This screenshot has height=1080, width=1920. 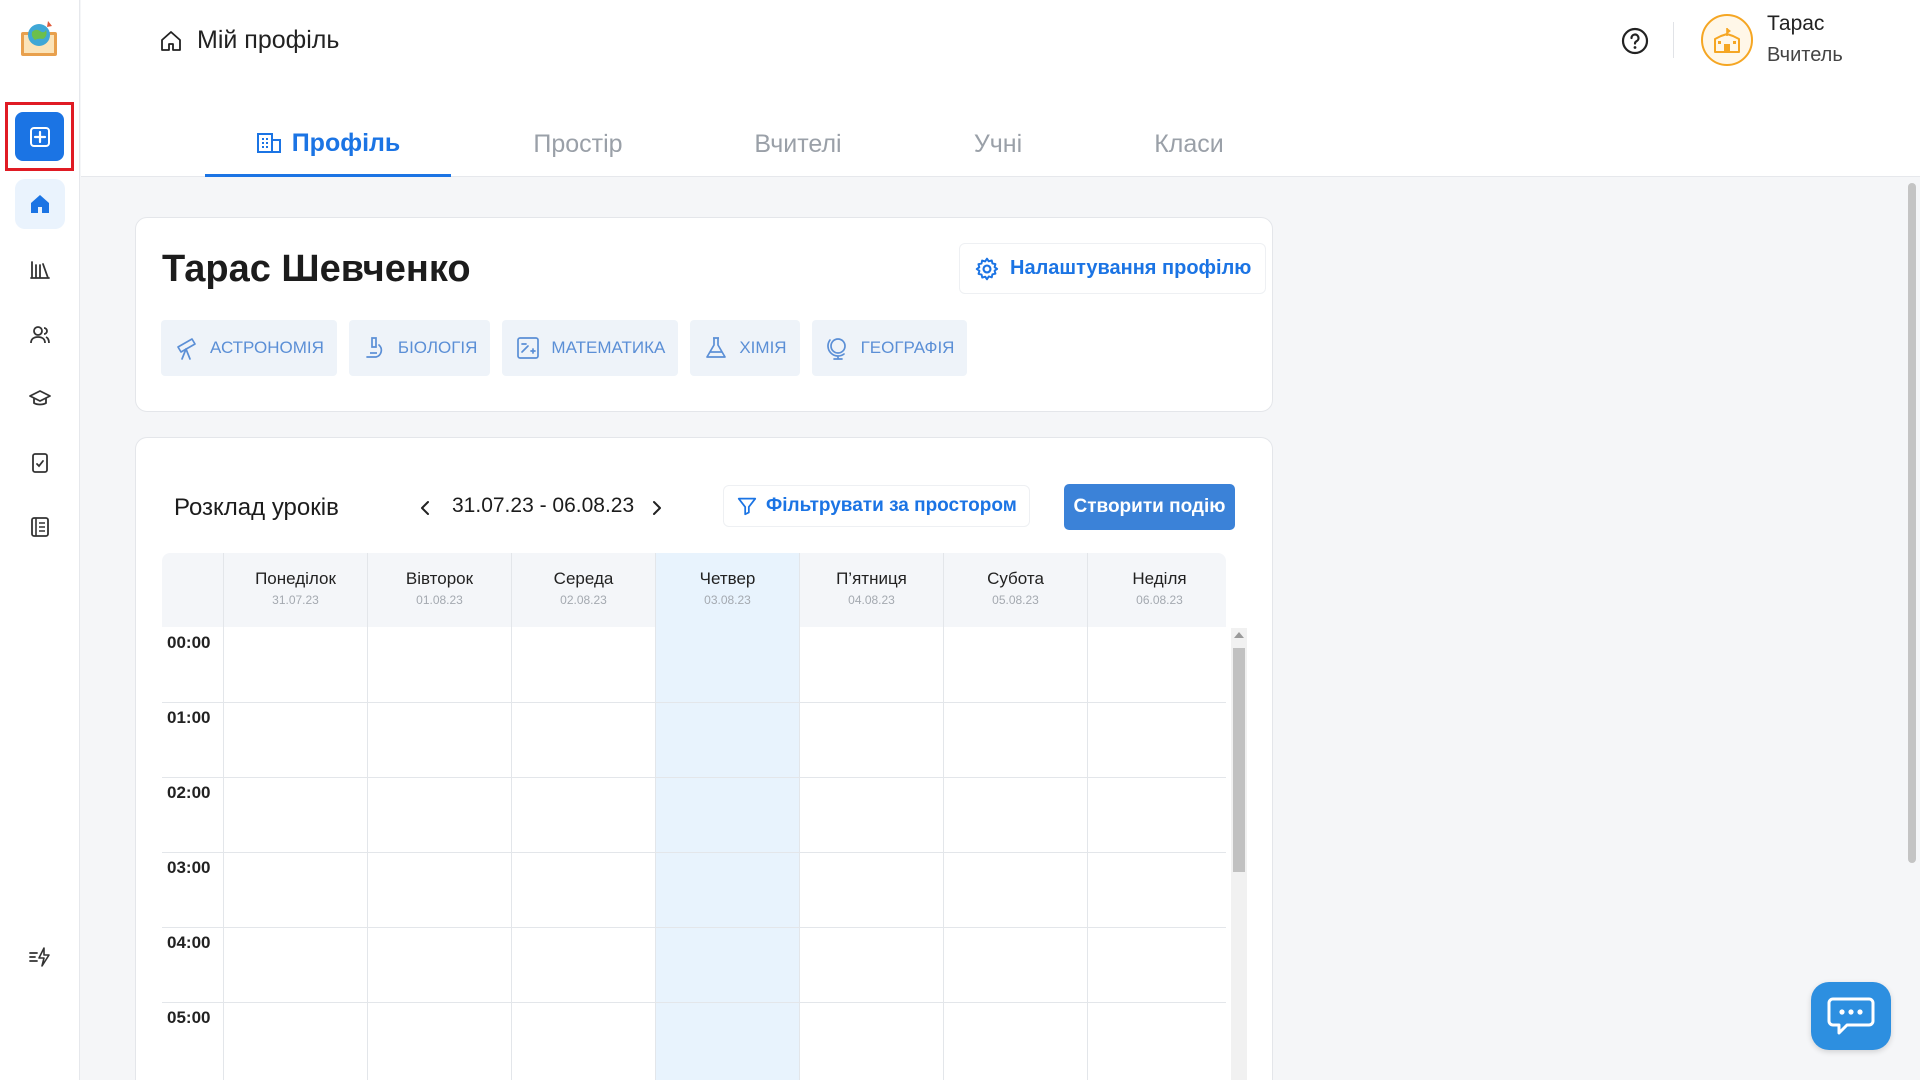 I want to click on page-scrollbar, so click(x=1912, y=523).